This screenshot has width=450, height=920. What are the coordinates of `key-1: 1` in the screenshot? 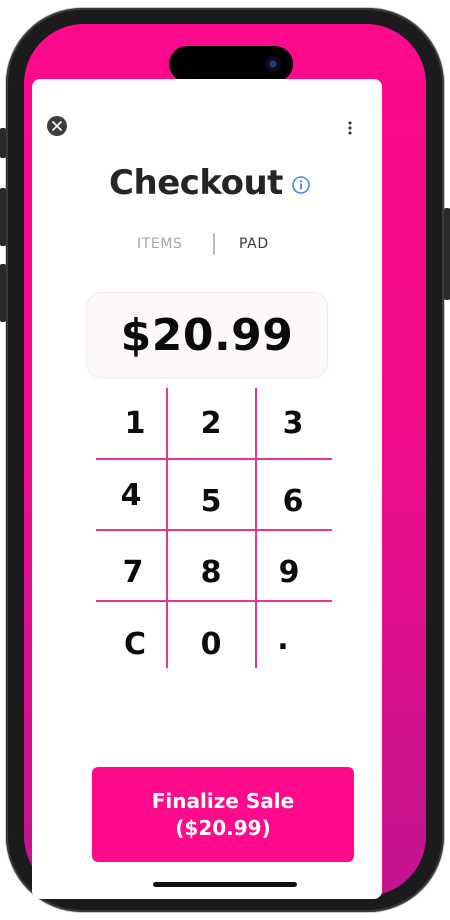 It's located at (135, 423).